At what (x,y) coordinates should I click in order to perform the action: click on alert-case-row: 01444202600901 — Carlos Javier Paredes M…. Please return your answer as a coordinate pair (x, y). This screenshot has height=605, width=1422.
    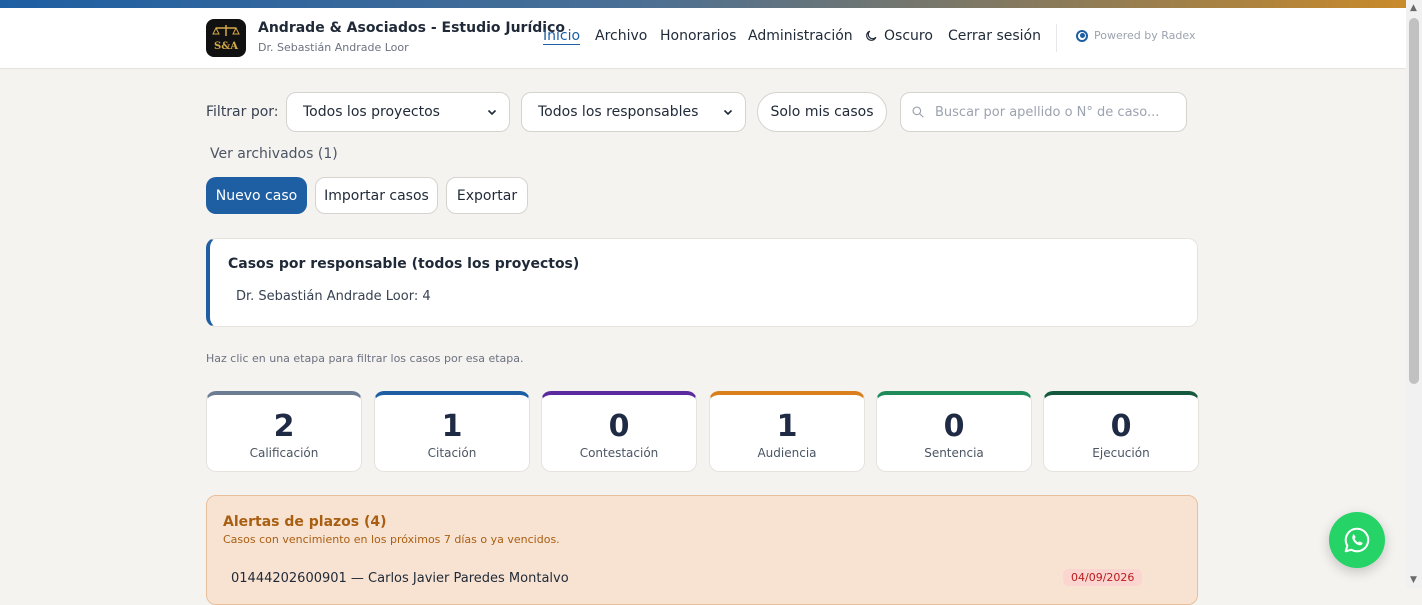
    Looking at the image, I should click on (400, 578).